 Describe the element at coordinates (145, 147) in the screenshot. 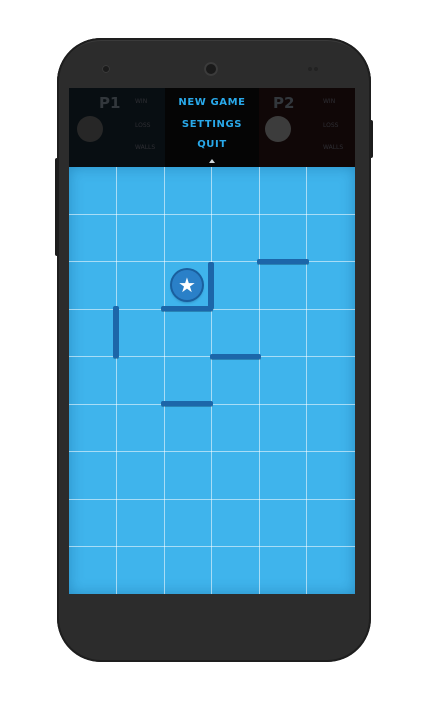

I see `player-1-walls-label: WALLS` at that location.